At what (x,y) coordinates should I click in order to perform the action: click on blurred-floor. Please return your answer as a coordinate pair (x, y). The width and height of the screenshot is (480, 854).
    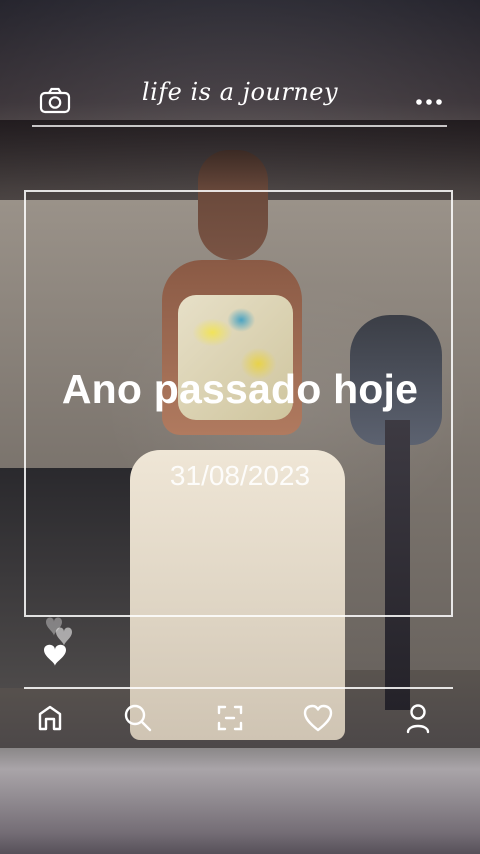
    Looking at the image, I should click on (240, 801).